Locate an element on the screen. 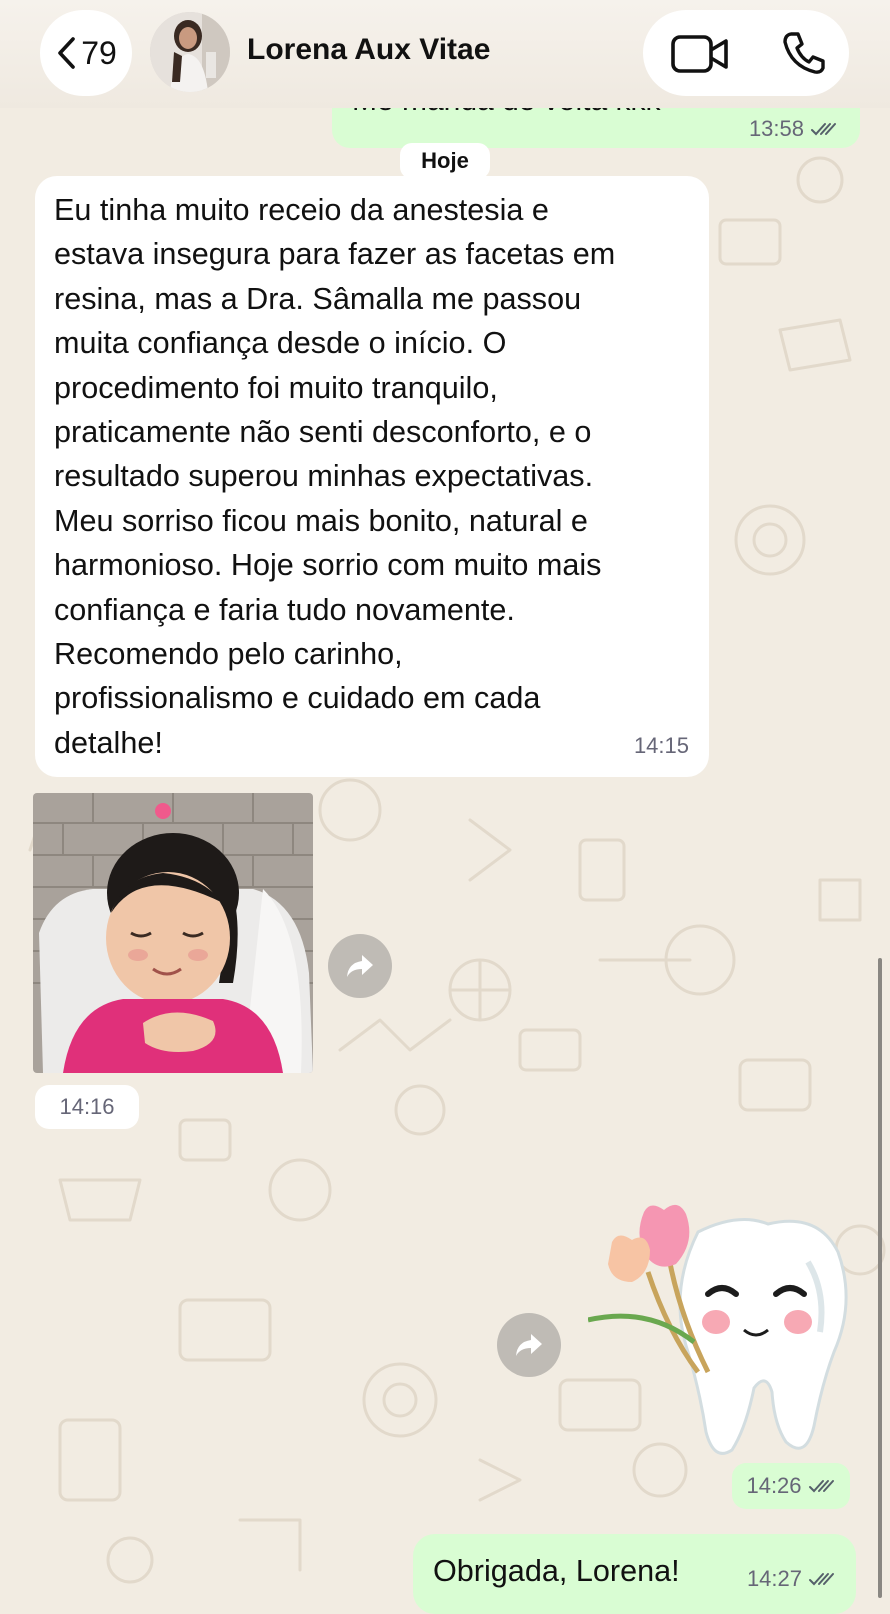 The image size is (890, 1614). message-meta: 14:26 is located at coordinates (791, 1486).